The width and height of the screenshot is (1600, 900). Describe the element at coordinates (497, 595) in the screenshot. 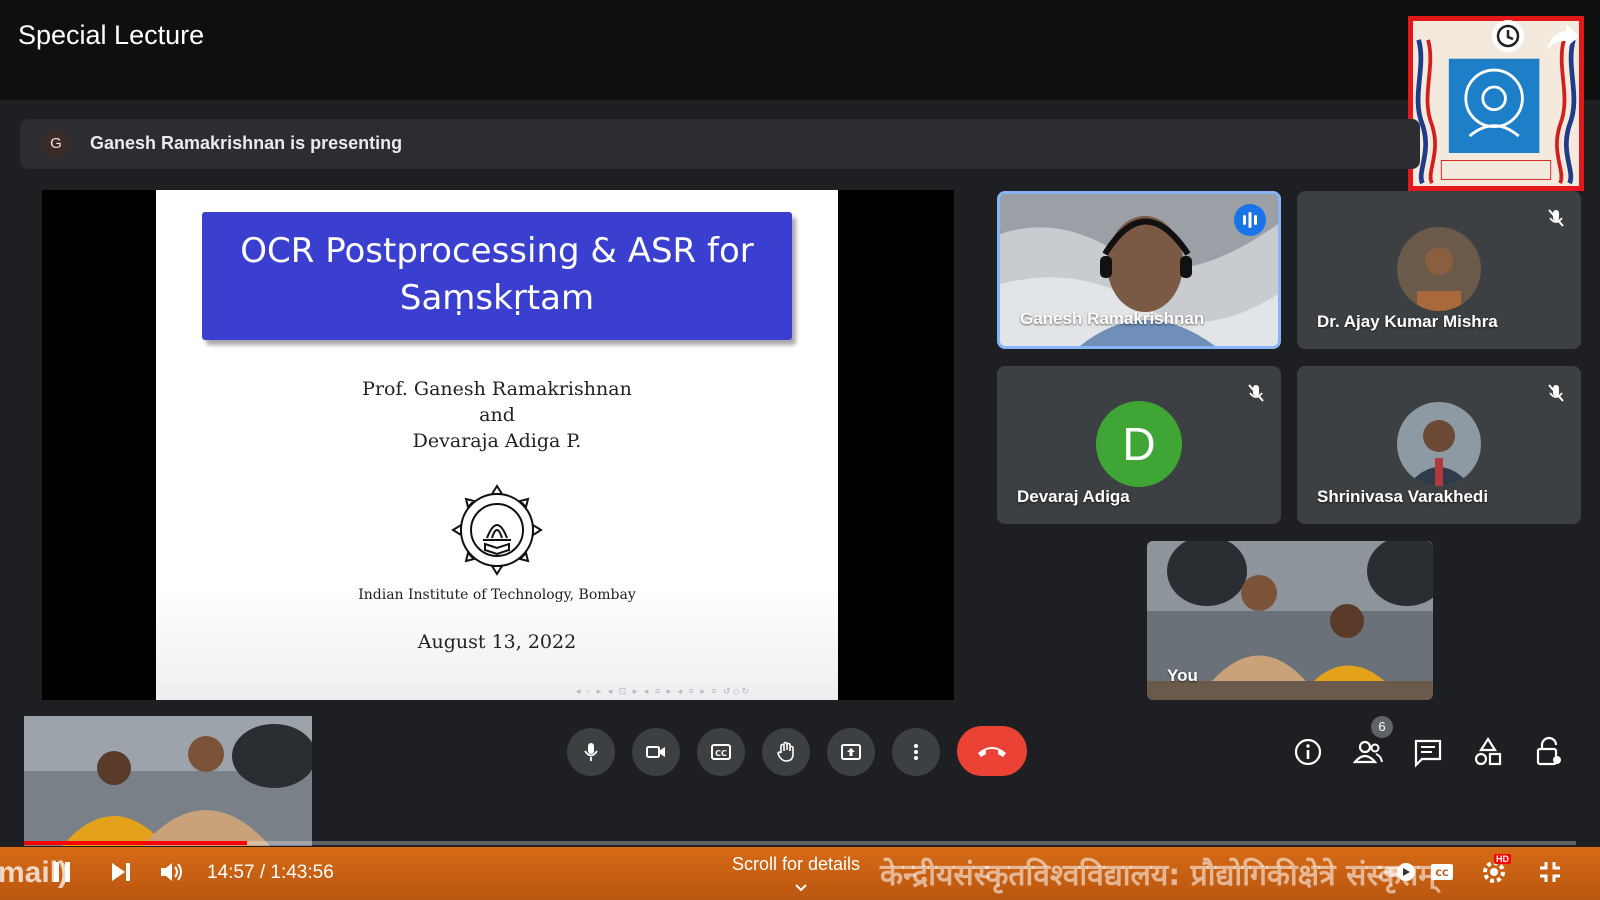

I see `slide-institute: Indian Institute of Technology, Bombay` at that location.